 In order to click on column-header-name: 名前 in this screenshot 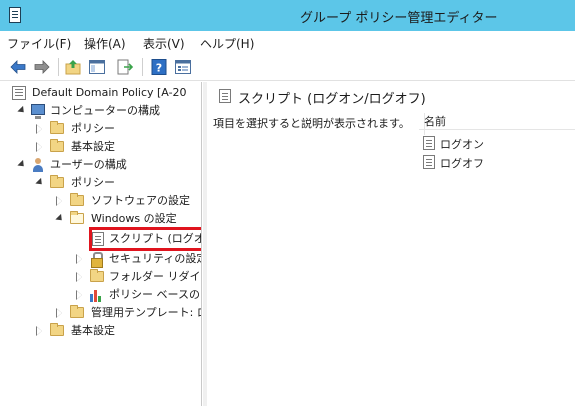, I will do `click(497, 121)`.